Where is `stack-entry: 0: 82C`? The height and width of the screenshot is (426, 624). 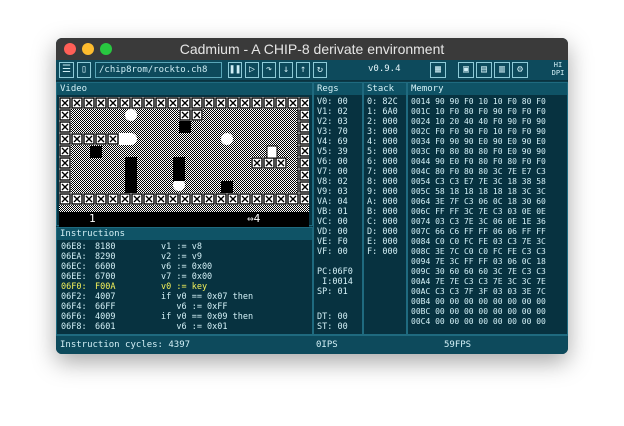 stack-entry: 0: 82C is located at coordinates (382, 102).